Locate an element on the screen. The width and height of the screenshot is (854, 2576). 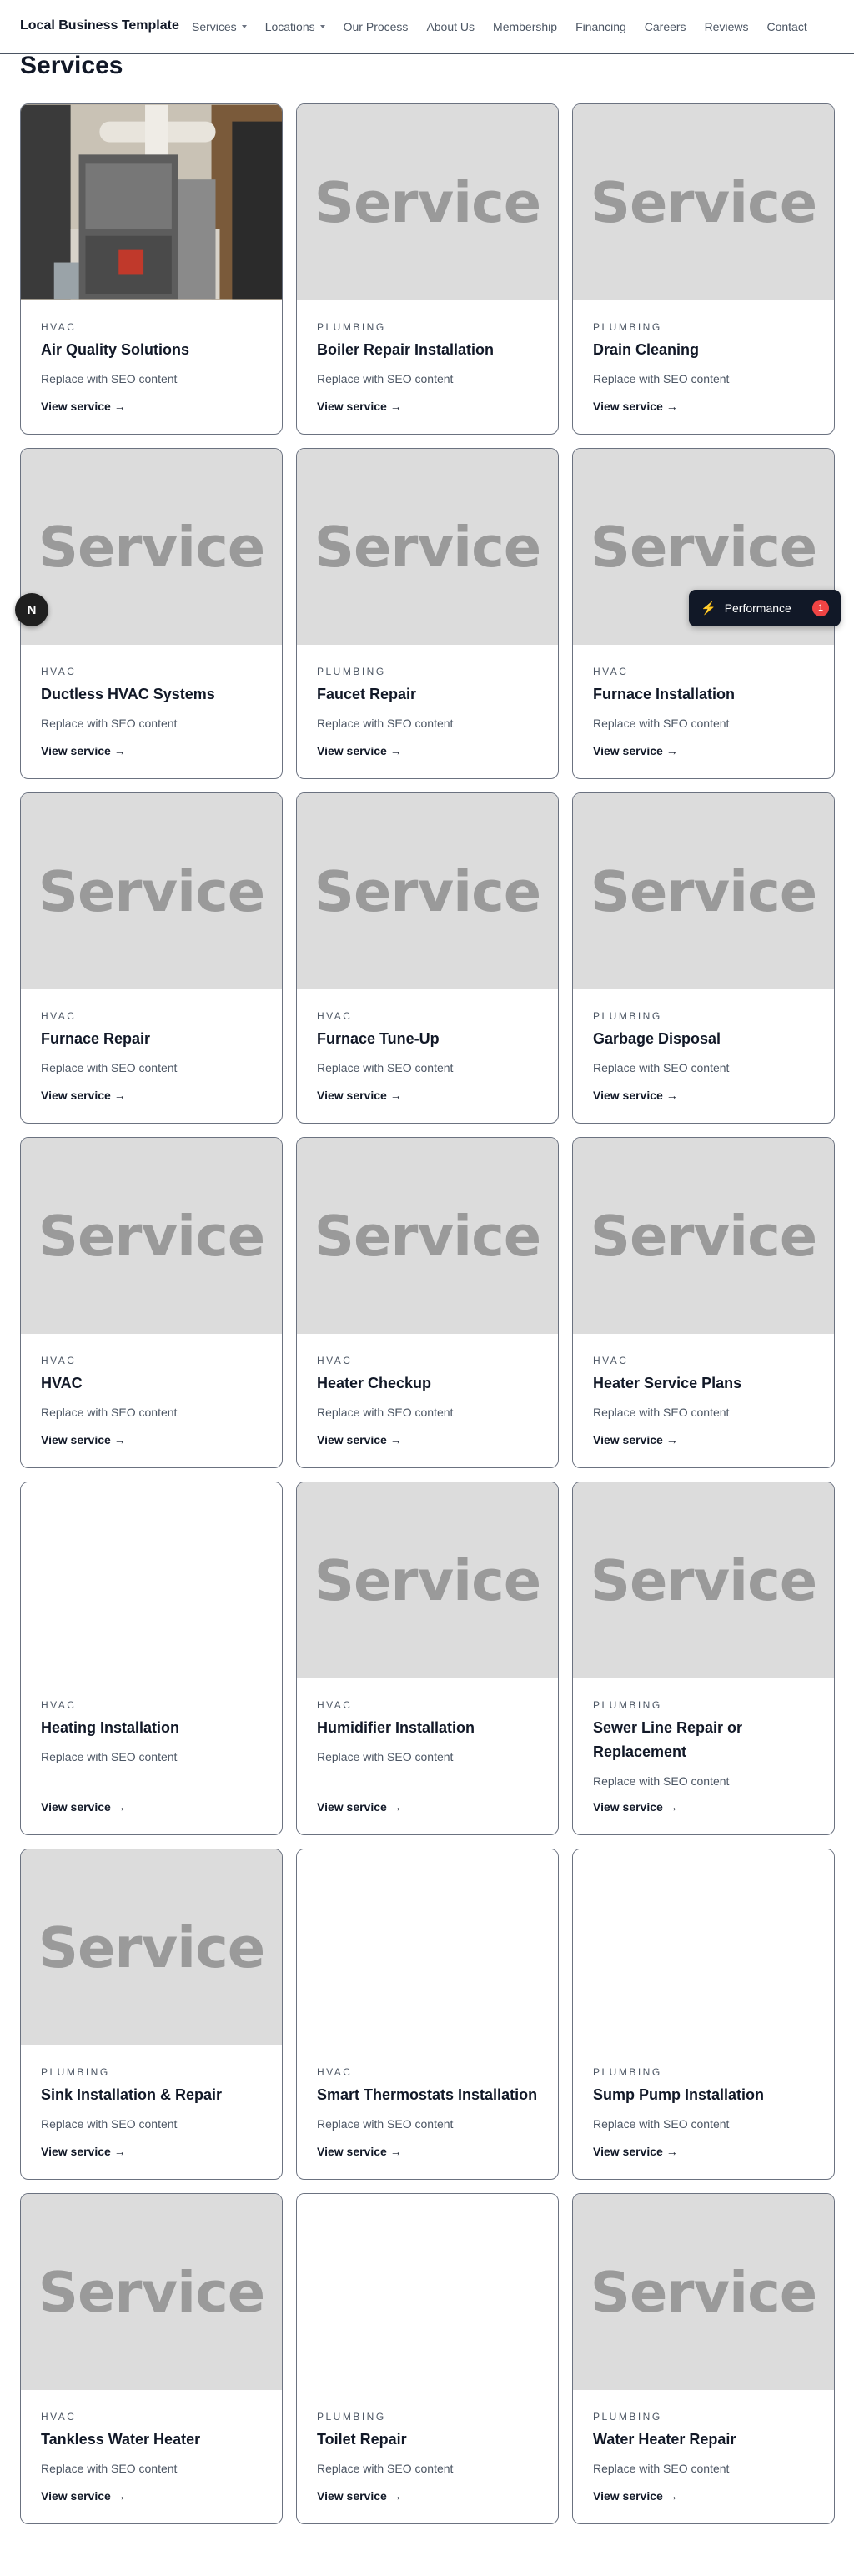
service-title: Garbage Disposal is located at coordinates (705, 1039).